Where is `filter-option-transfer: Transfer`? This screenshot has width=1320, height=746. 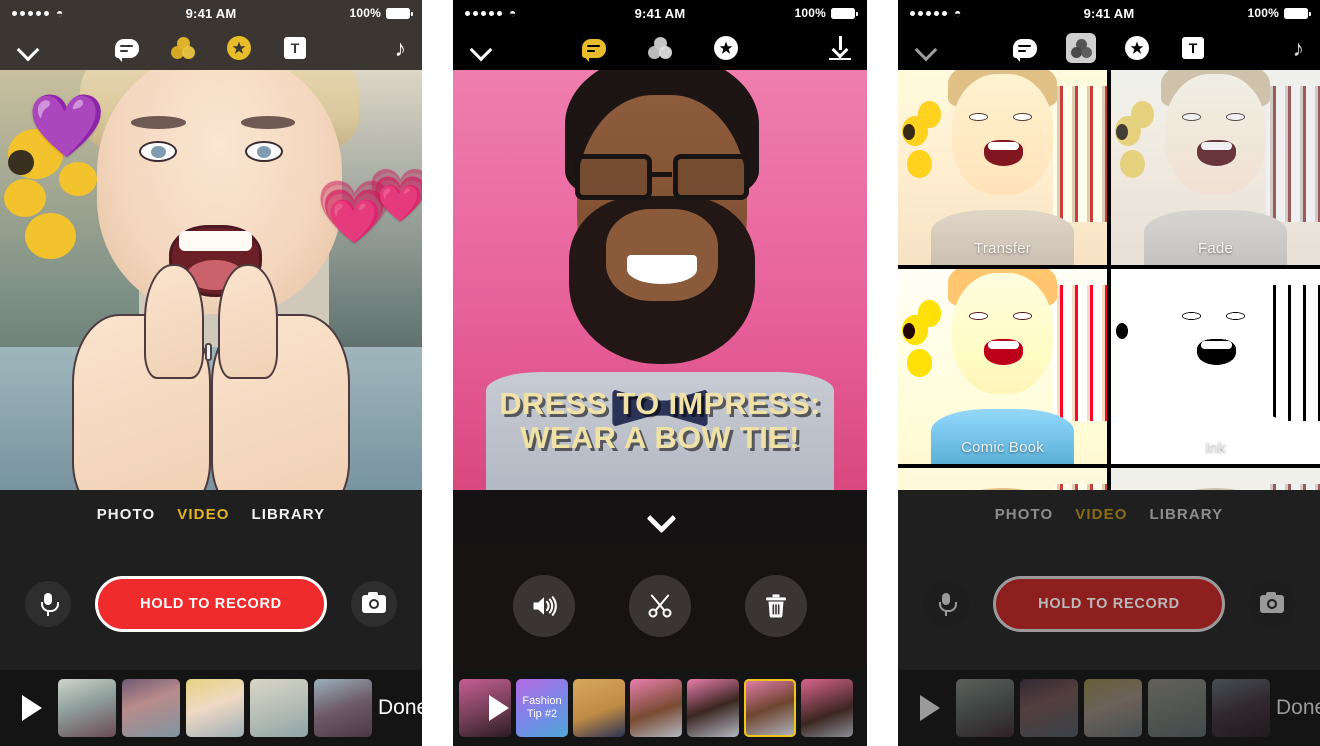
filter-option-transfer: Transfer is located at coordinates (1002, 167).